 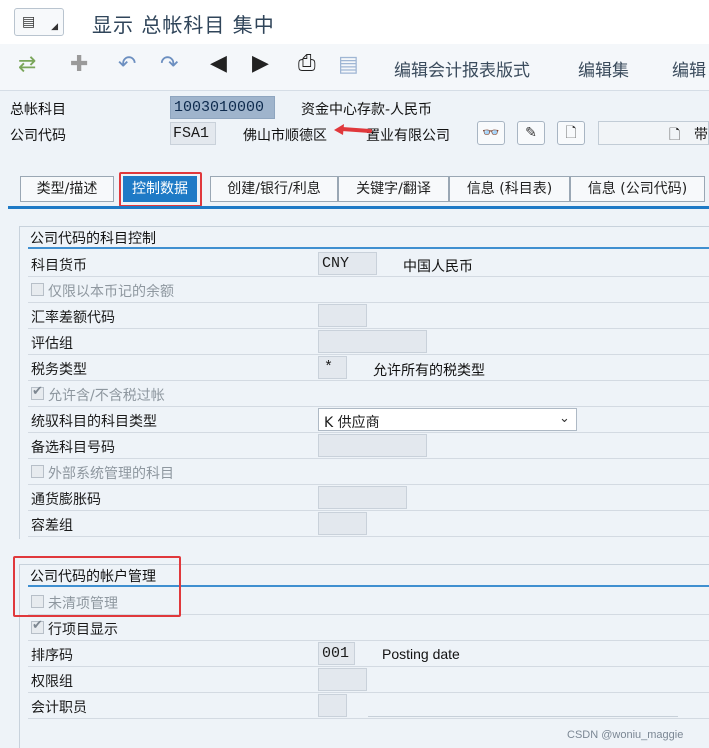 What do you see at coordinates (332, 705) in the screenshot?
I see `accounting-clerk-field` at bounding box center [332, 705].